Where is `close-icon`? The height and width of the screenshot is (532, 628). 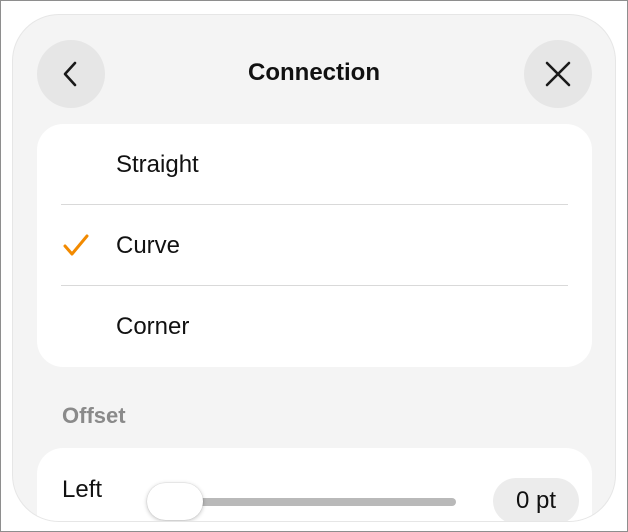
close-icon is located at coordinates (558, 74).